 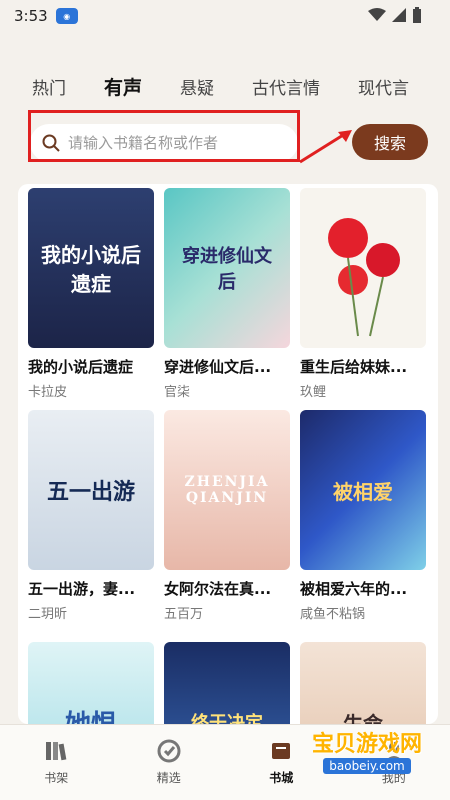 What do you see at coordinates (225, 16) in the screenshot?
I see `status-bar: 3:53 ◉` at bounding box center [225, 16].